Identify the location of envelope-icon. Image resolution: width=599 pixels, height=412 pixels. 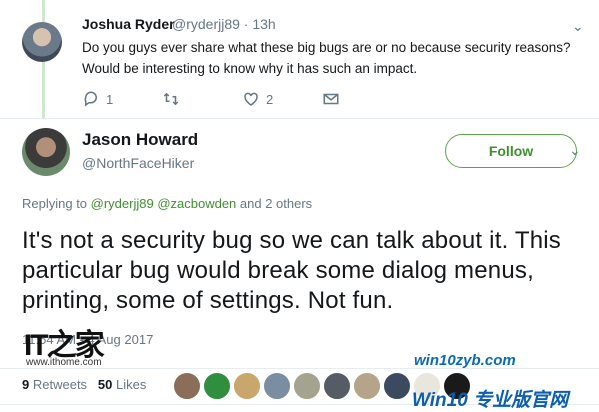
(331, 99).